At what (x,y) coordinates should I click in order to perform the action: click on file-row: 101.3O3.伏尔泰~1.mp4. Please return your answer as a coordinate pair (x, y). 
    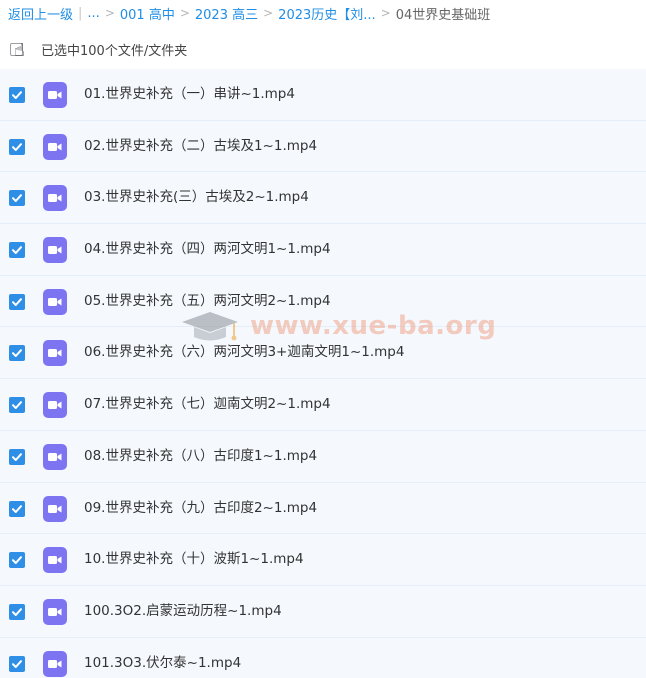
    Looking at the image, I should click on (323, 657).